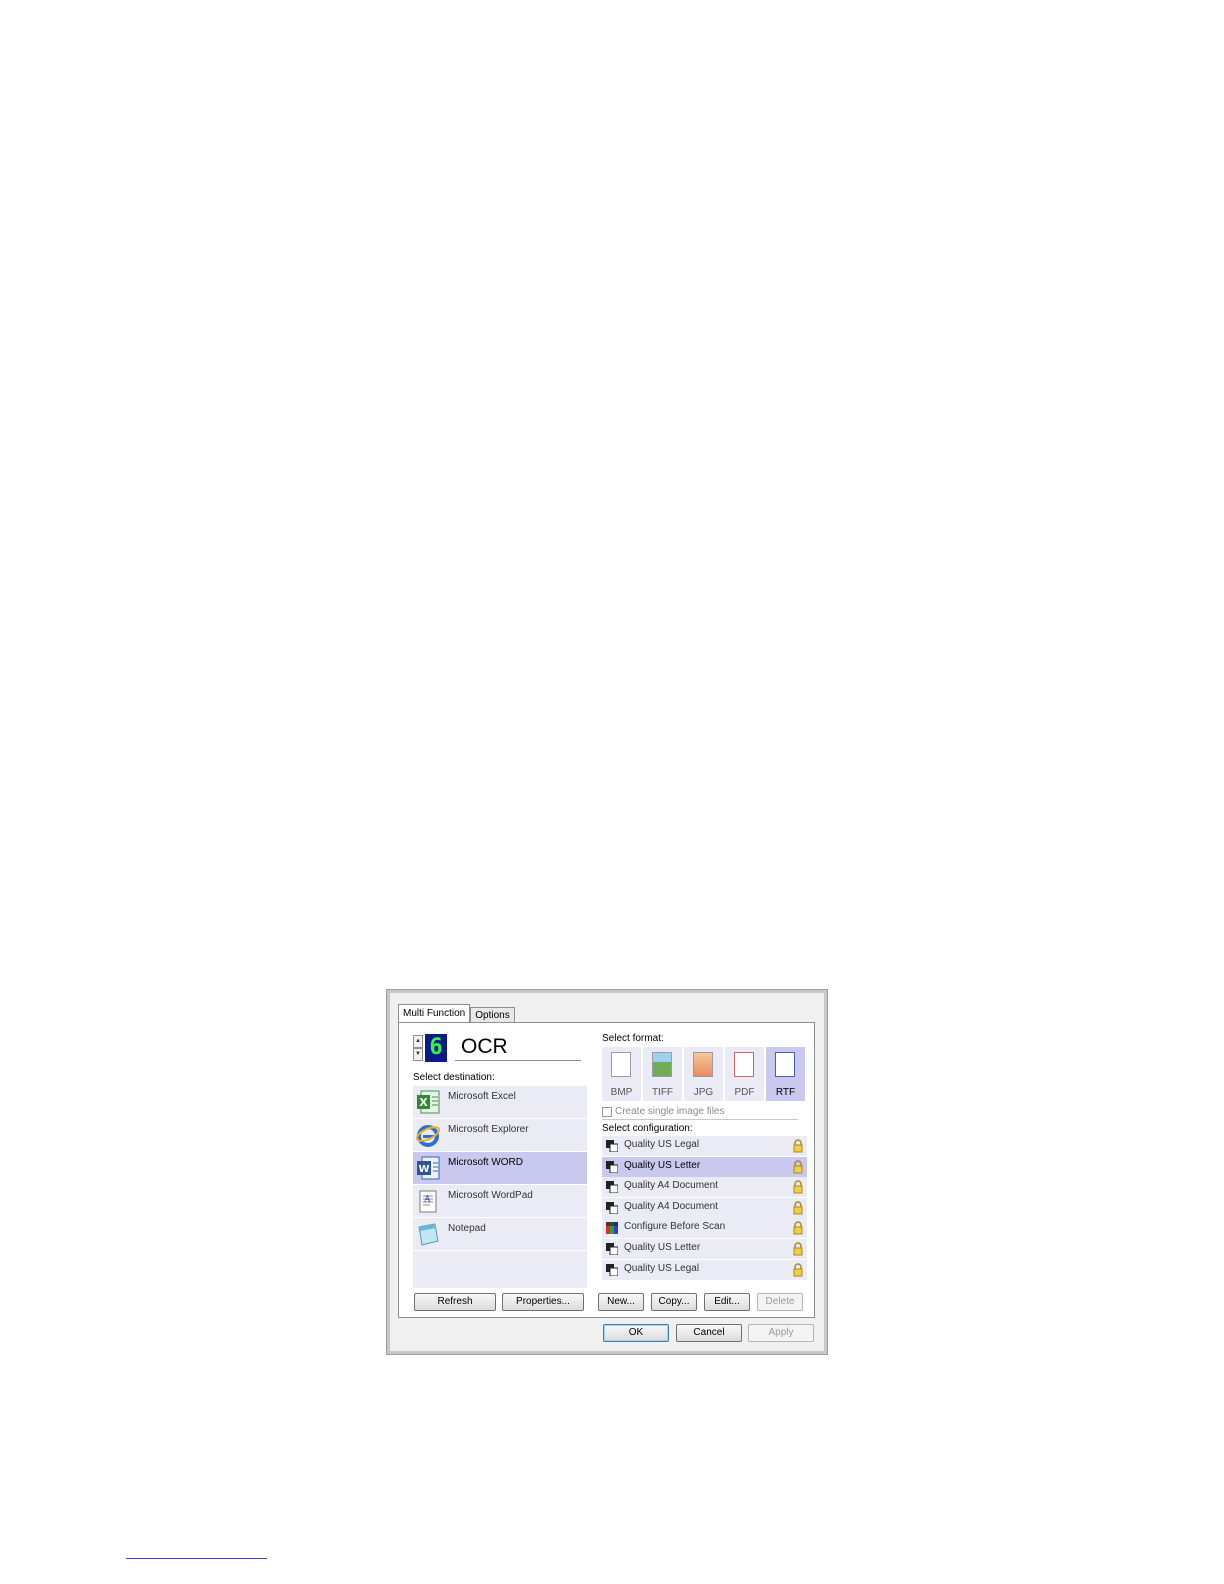  Describe the element at coordinates (700, 1119) in the screenshot. I see `format-separator` at that location.